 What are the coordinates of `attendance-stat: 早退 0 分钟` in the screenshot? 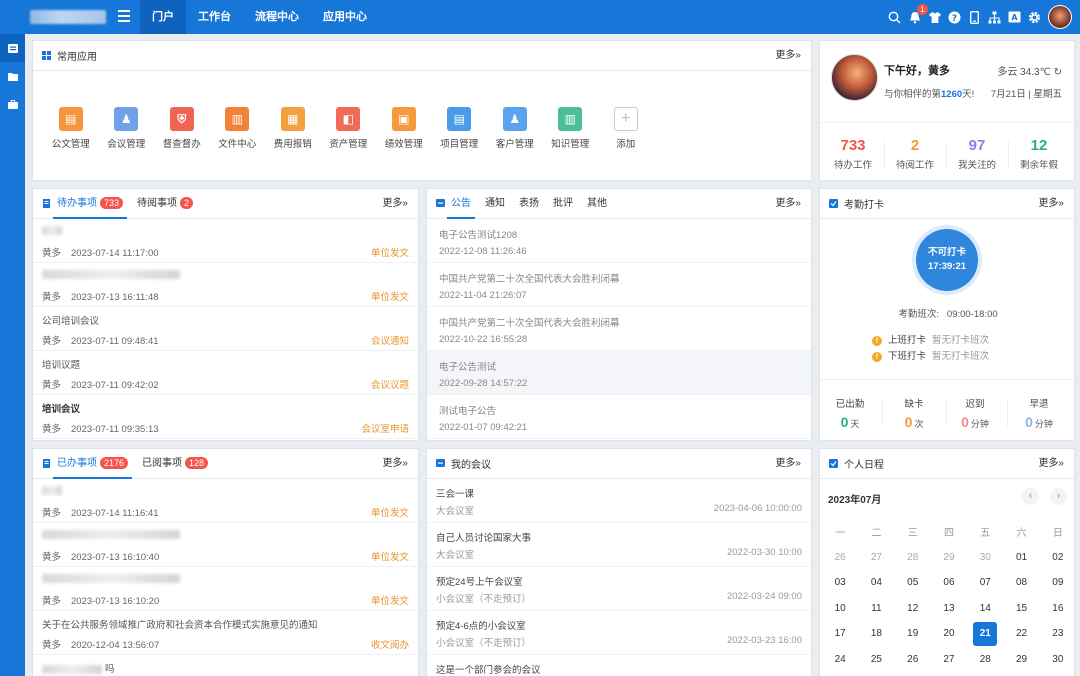 It's located at (1039, 413).